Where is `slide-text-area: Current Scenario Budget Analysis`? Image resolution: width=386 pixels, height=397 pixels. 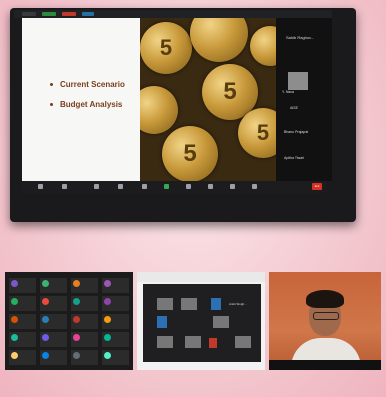 slide-text-area: Current Scenario Budget Analysis is located at coordinates (82, 99).